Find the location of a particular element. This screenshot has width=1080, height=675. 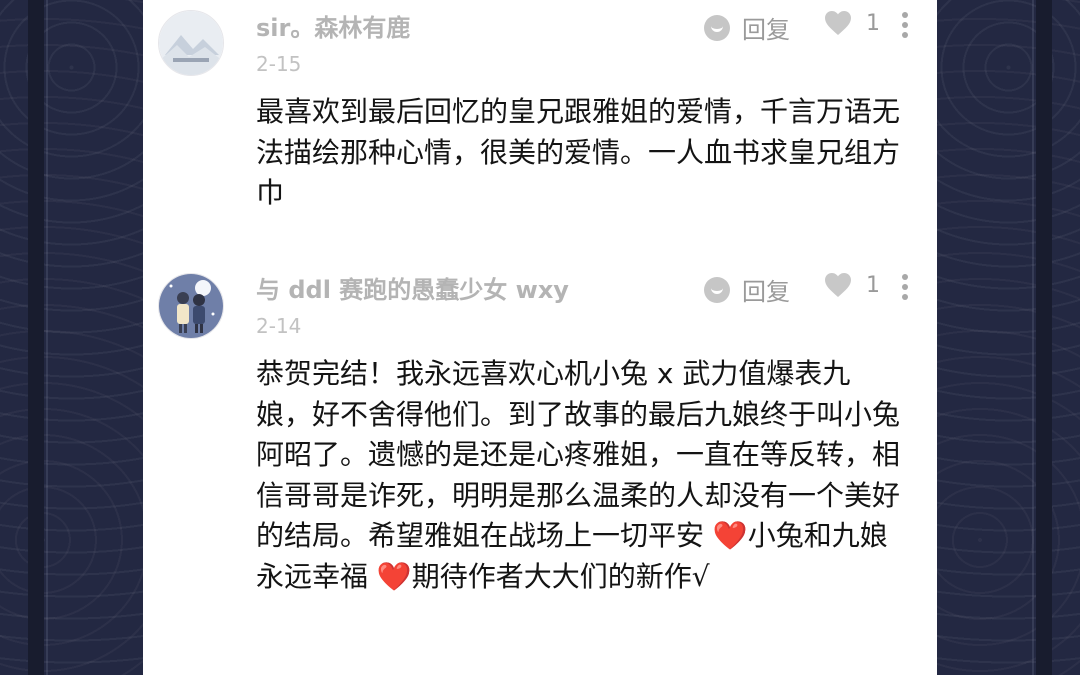

left-border-rail is located at coordinates (36, 337).